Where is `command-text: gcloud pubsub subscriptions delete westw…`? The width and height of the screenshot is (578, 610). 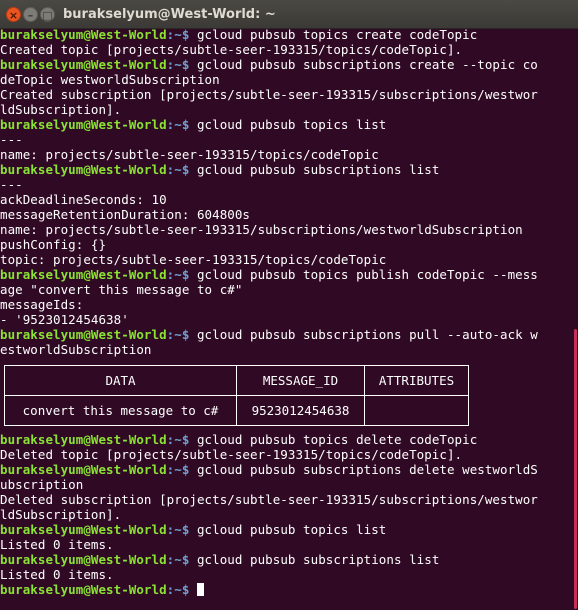 command-text: gcloud pubsub subscriptions delete westw… is located at coordinates (363, 469).